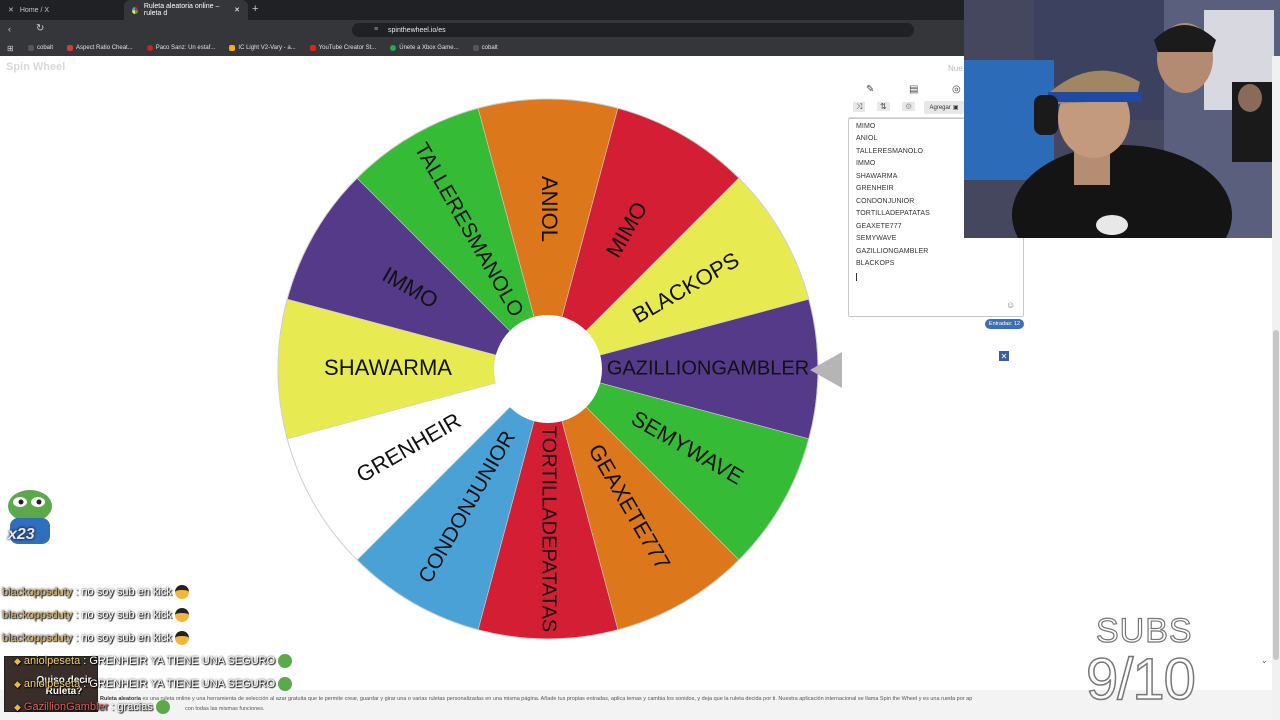 The height and width of the screenshot is (720, 1280). Describe the element at coordinates (856, 277) in the screenshot. I see `text-cursor` at that location.